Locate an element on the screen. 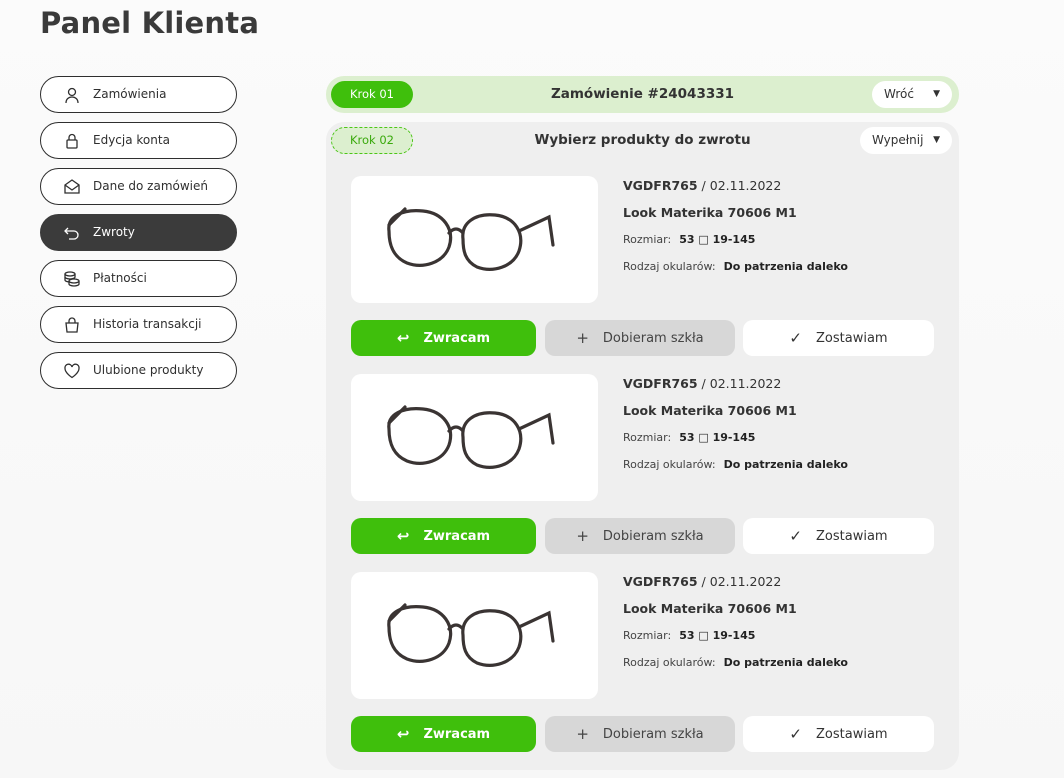 The width and height of the screenshot is (1064, 778). fill-dropdown-label: Wypełnij is located at coordinates (898, 140).